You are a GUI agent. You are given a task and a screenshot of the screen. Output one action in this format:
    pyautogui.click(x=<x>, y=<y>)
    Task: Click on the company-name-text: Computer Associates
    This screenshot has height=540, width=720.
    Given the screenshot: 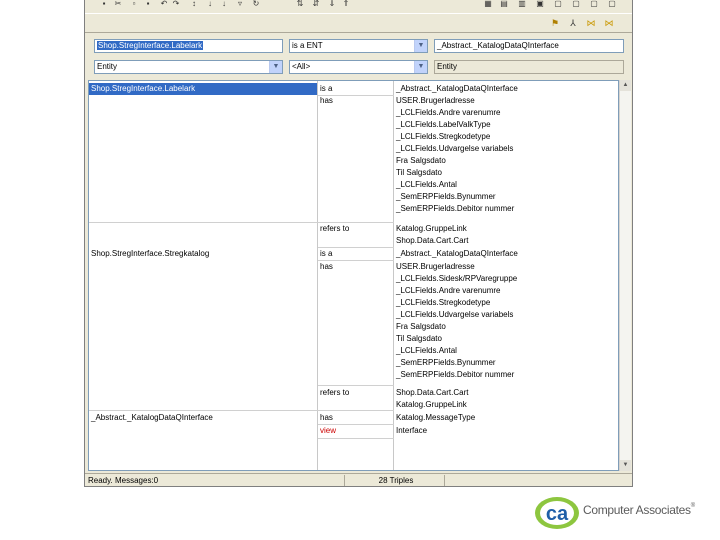 What is the action you would take?
    pyautogui.click(x=637, y=510)
    